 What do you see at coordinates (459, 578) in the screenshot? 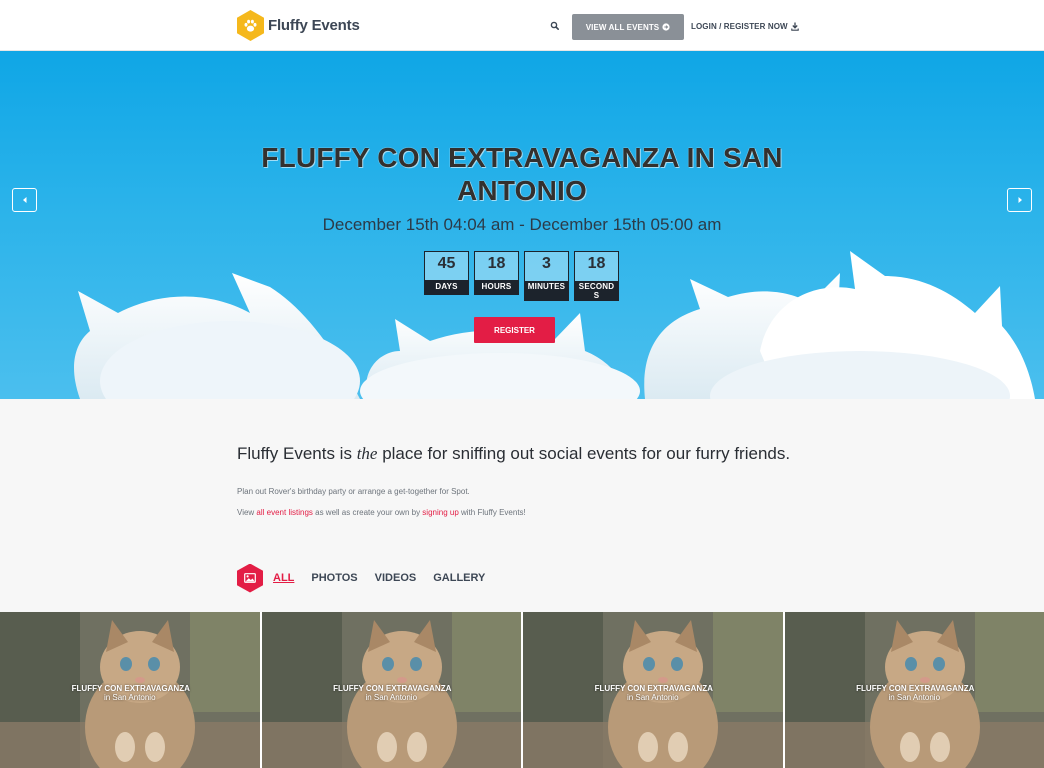
I see `tab-gallery: GALLERY` at bounding box center [459, 578].